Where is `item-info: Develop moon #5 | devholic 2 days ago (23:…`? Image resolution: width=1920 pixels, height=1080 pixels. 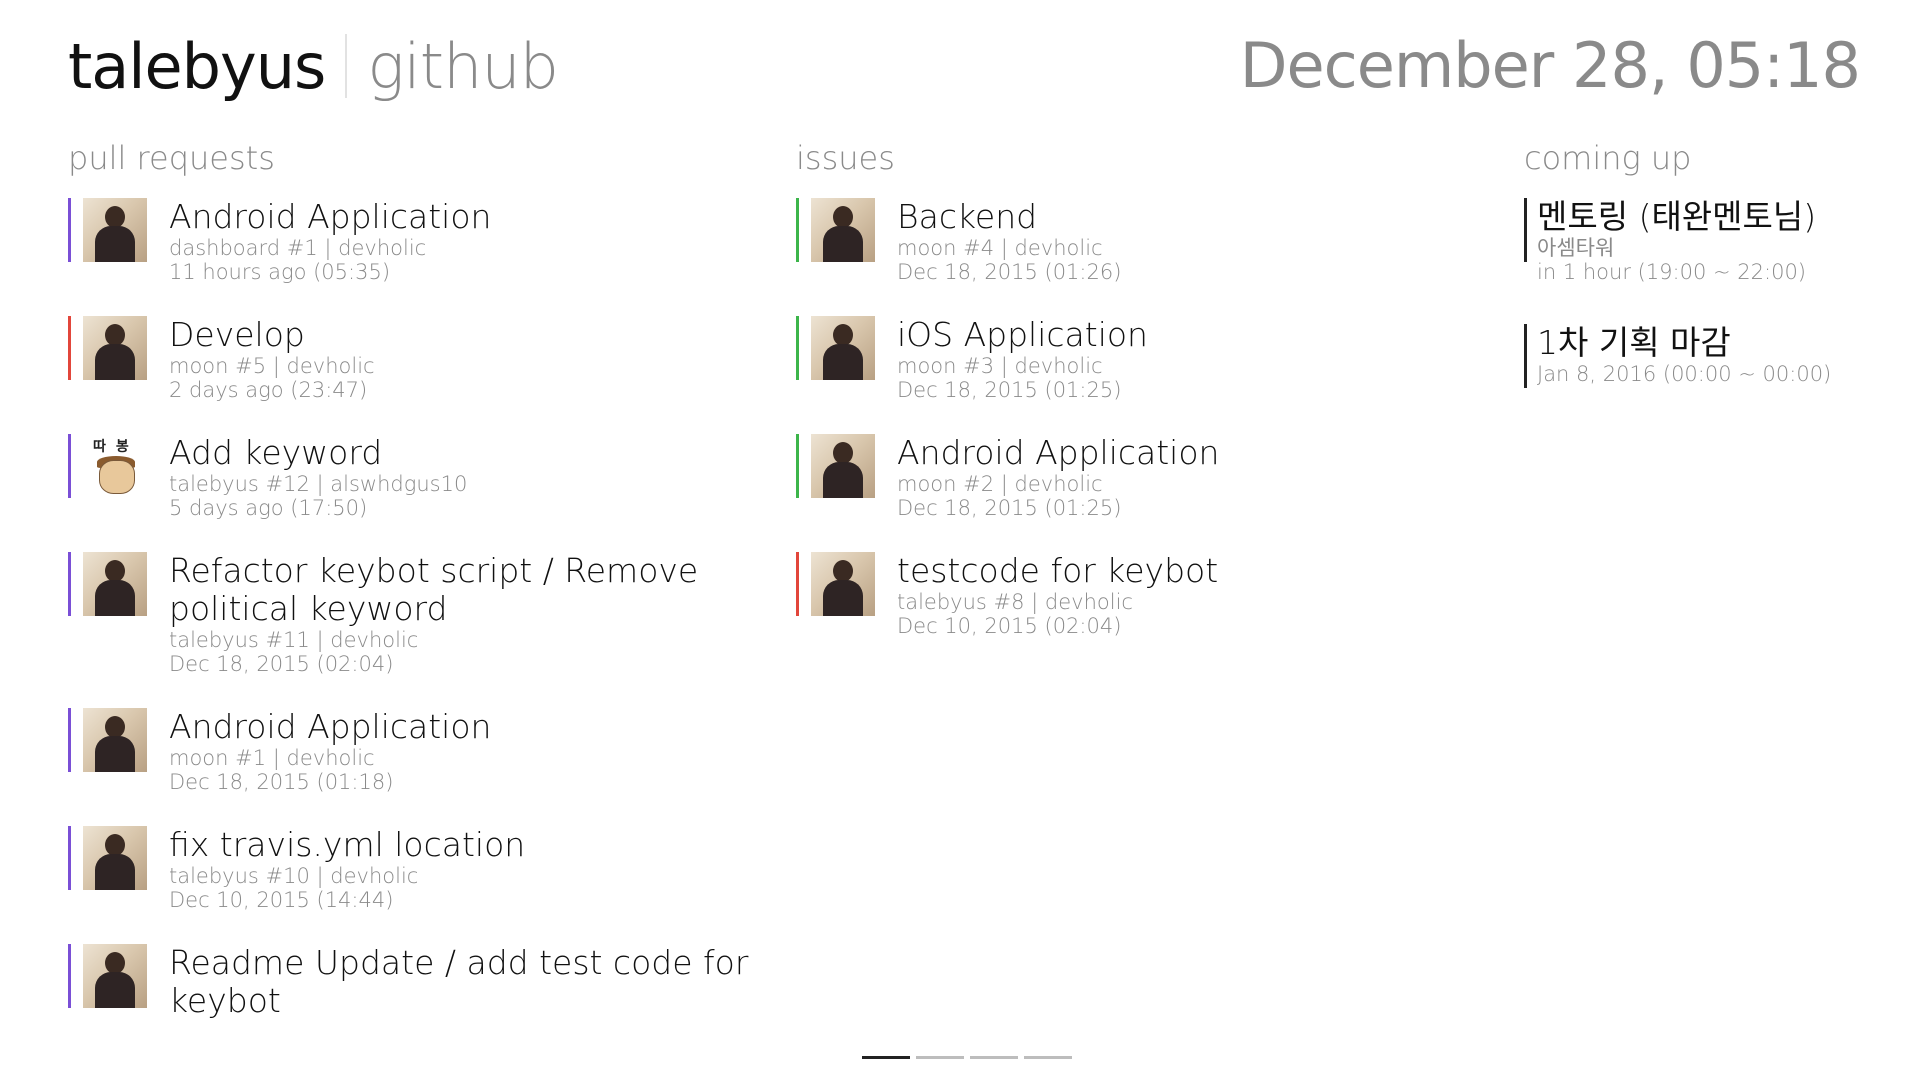
item-info: Develop moon #5 | devholic 2 days ago (23:… is located at coordinates (272, 359).